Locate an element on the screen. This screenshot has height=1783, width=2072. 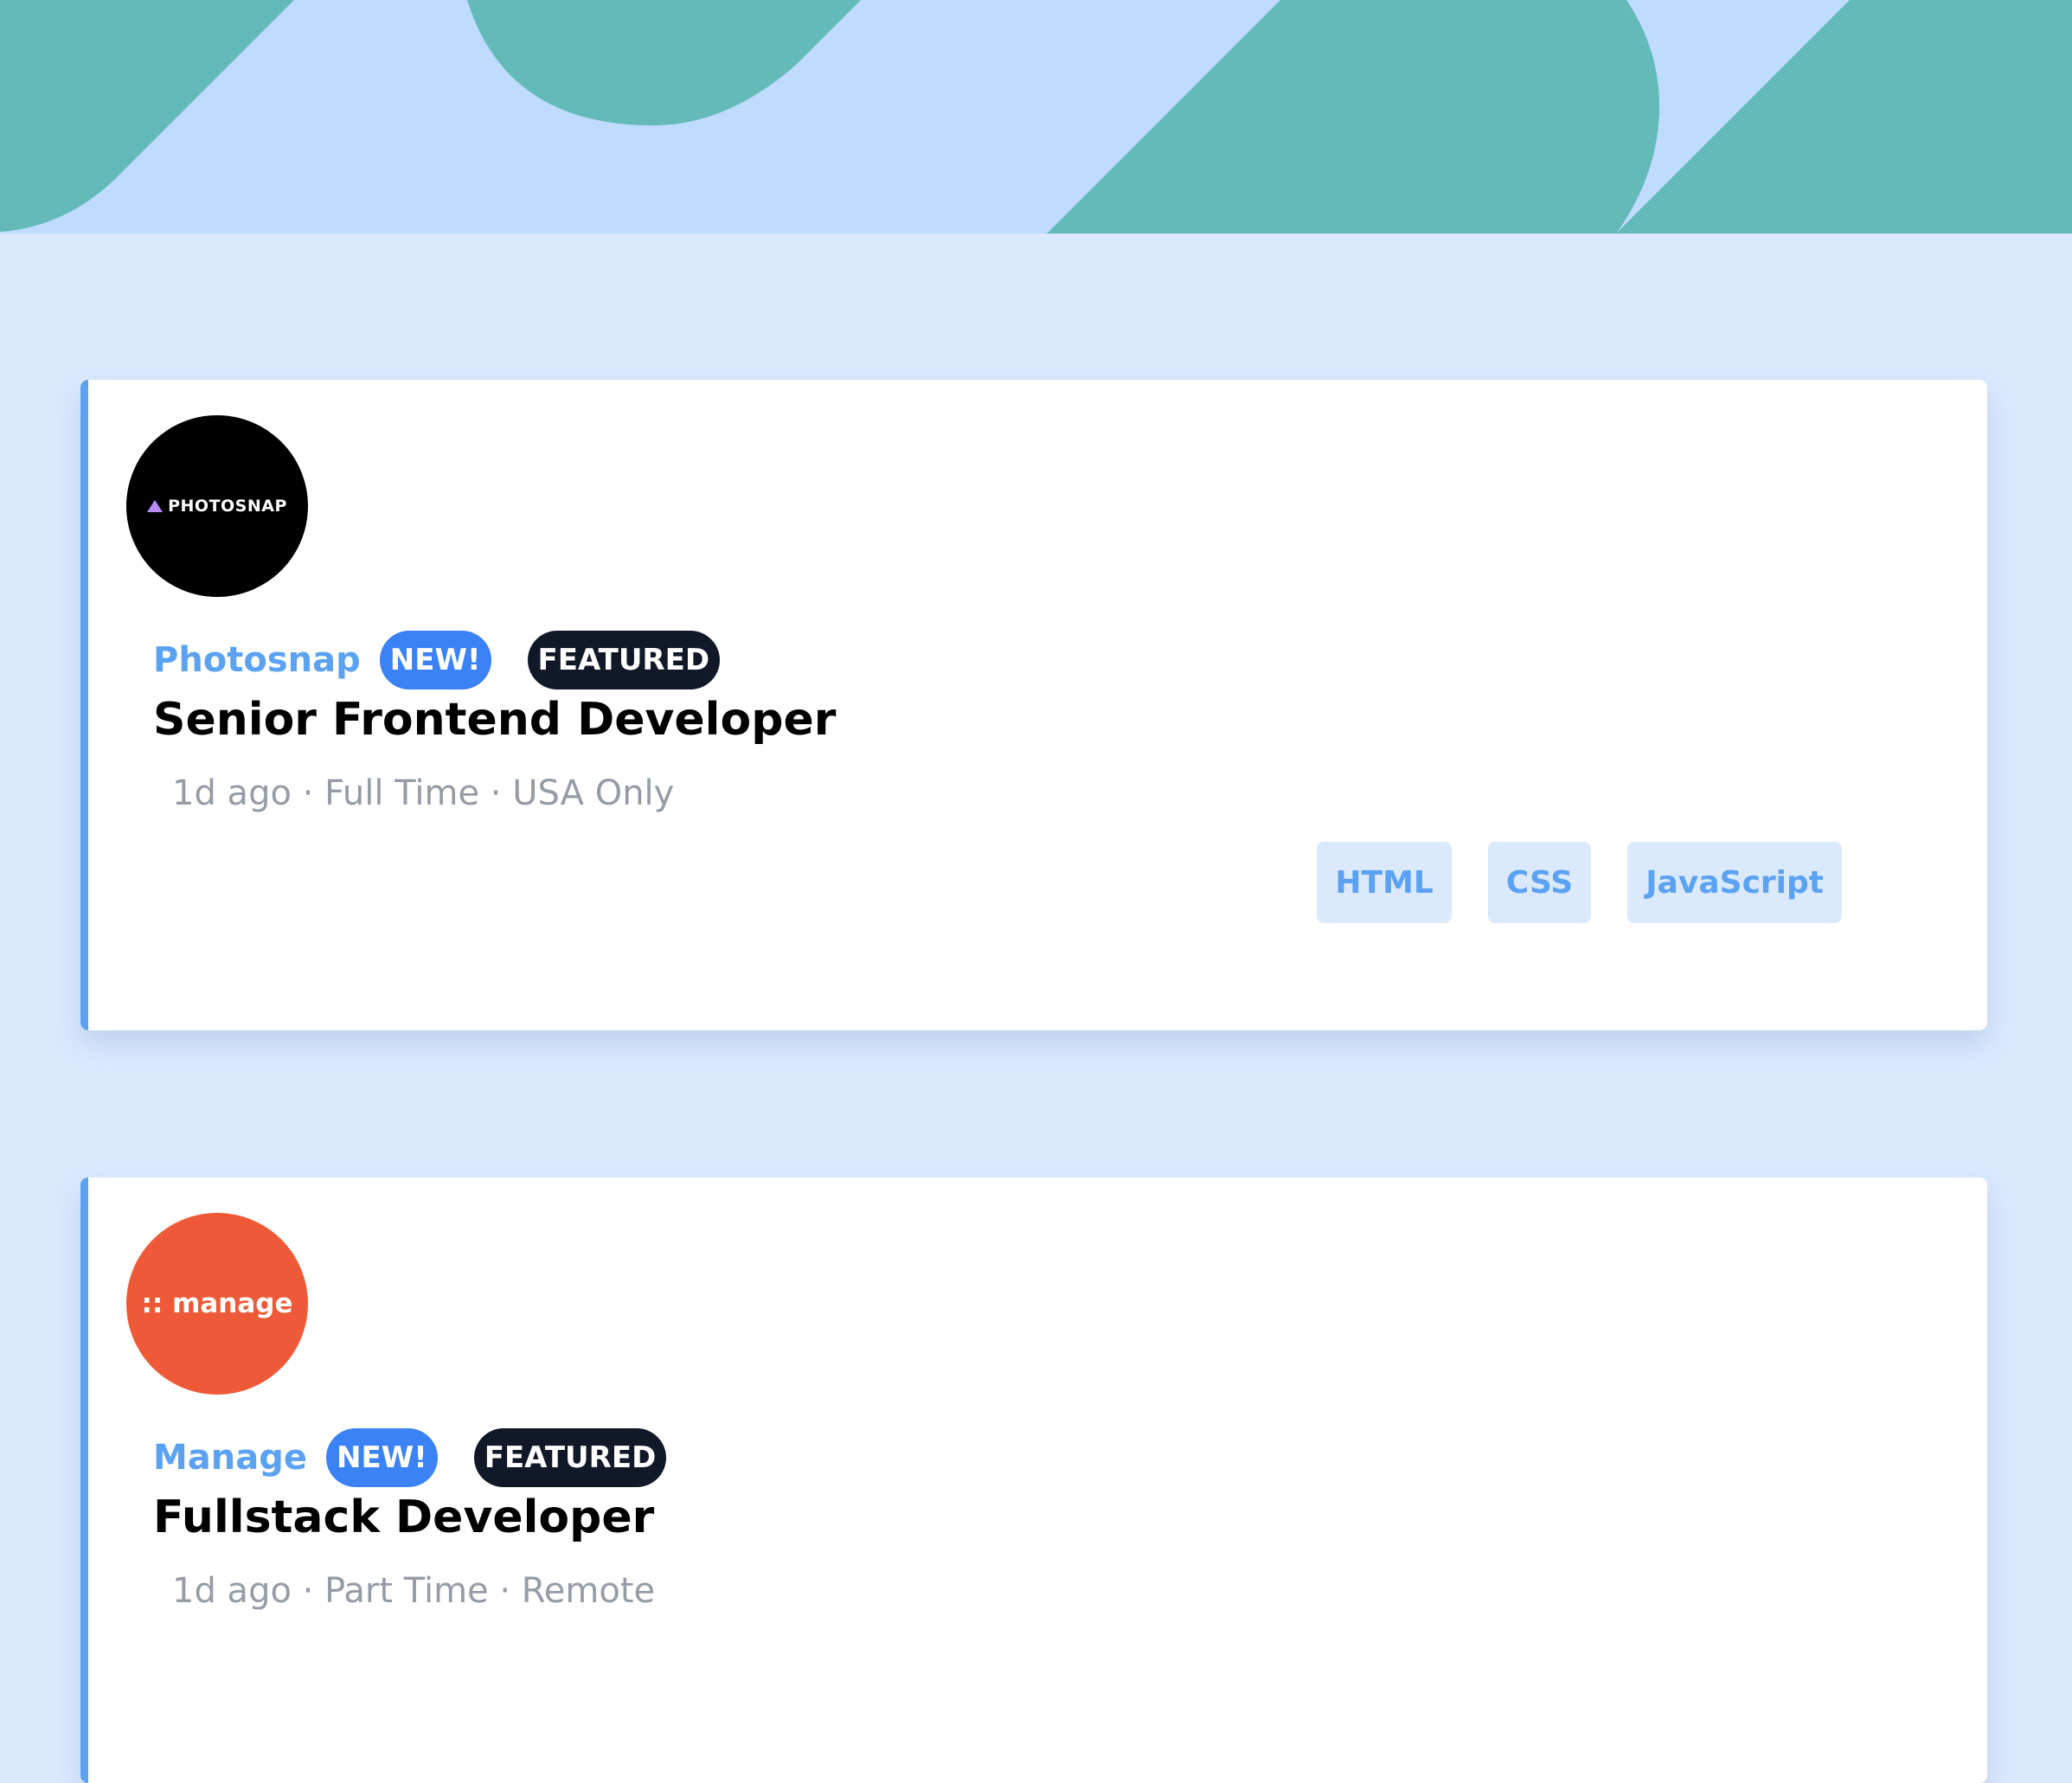
job-title: Fullstack Developer is located at coordinates (403, 1517).